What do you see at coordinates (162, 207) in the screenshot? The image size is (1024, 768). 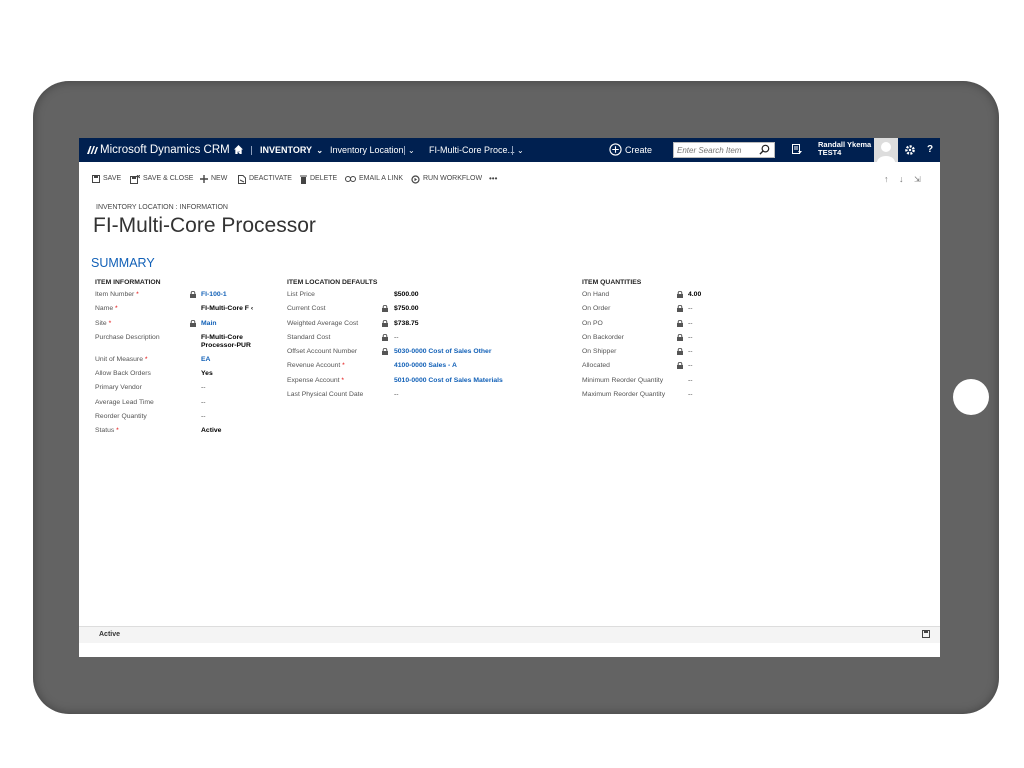 I see `breadcrumb: INVENTORY LOCATION : INFORMATION` at bounding box center [162, 207].